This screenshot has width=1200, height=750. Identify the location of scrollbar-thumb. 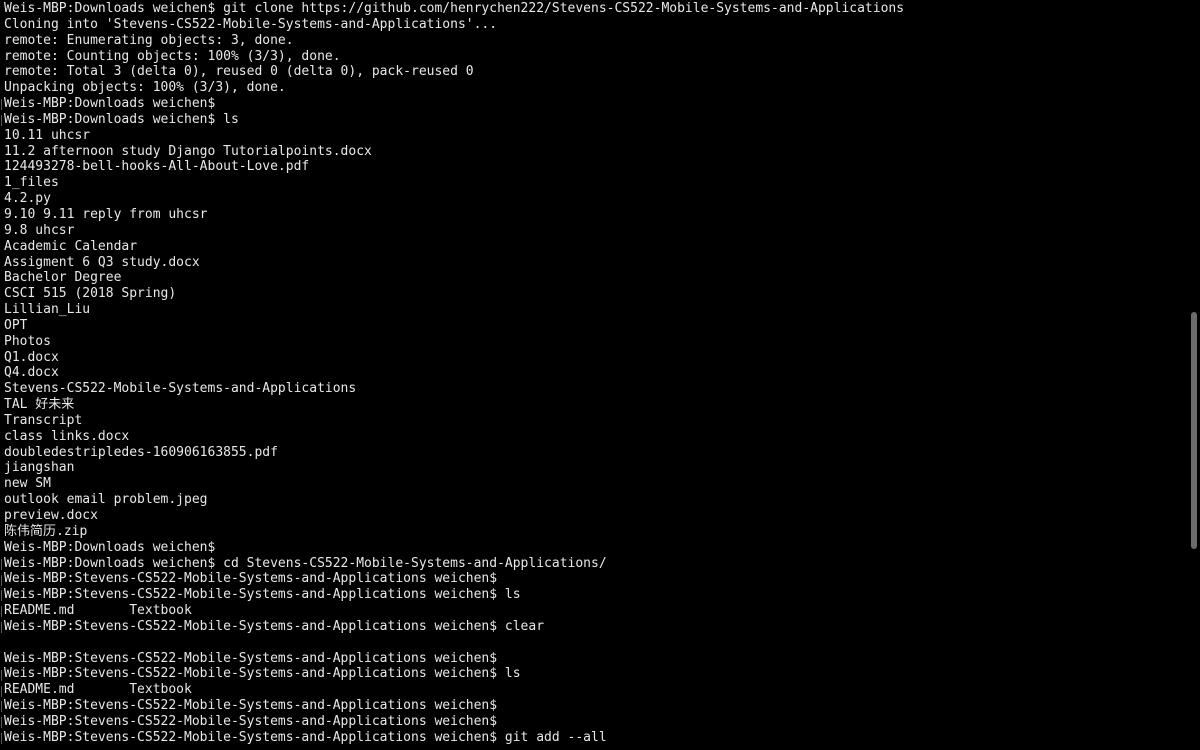
(1194, 430).